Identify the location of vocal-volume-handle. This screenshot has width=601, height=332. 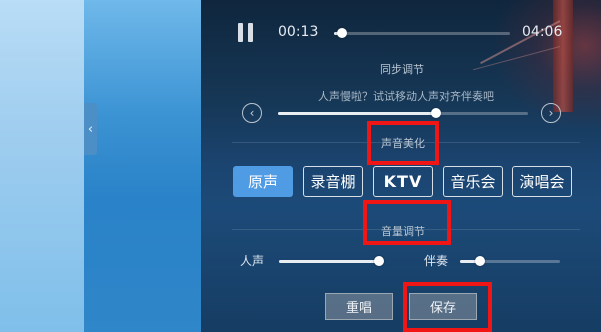
(379, 261).